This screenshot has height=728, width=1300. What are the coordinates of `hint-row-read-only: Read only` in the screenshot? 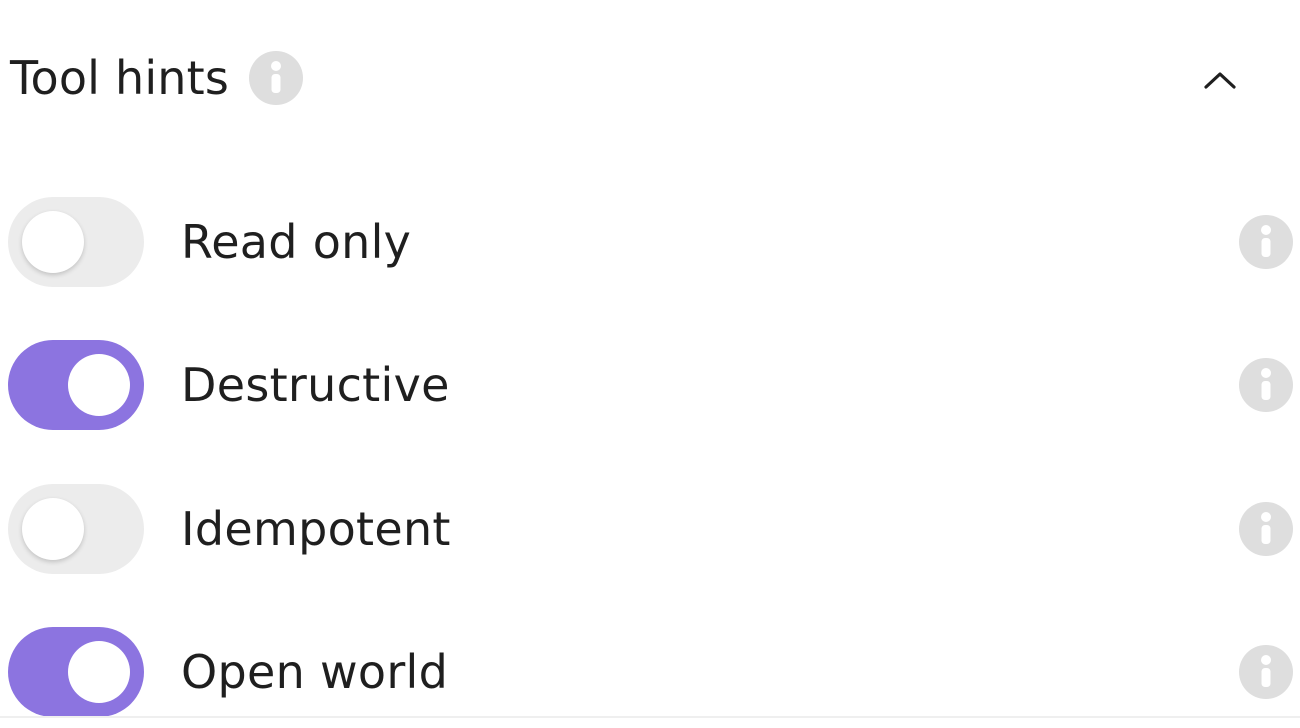 It's located at (650, 242).